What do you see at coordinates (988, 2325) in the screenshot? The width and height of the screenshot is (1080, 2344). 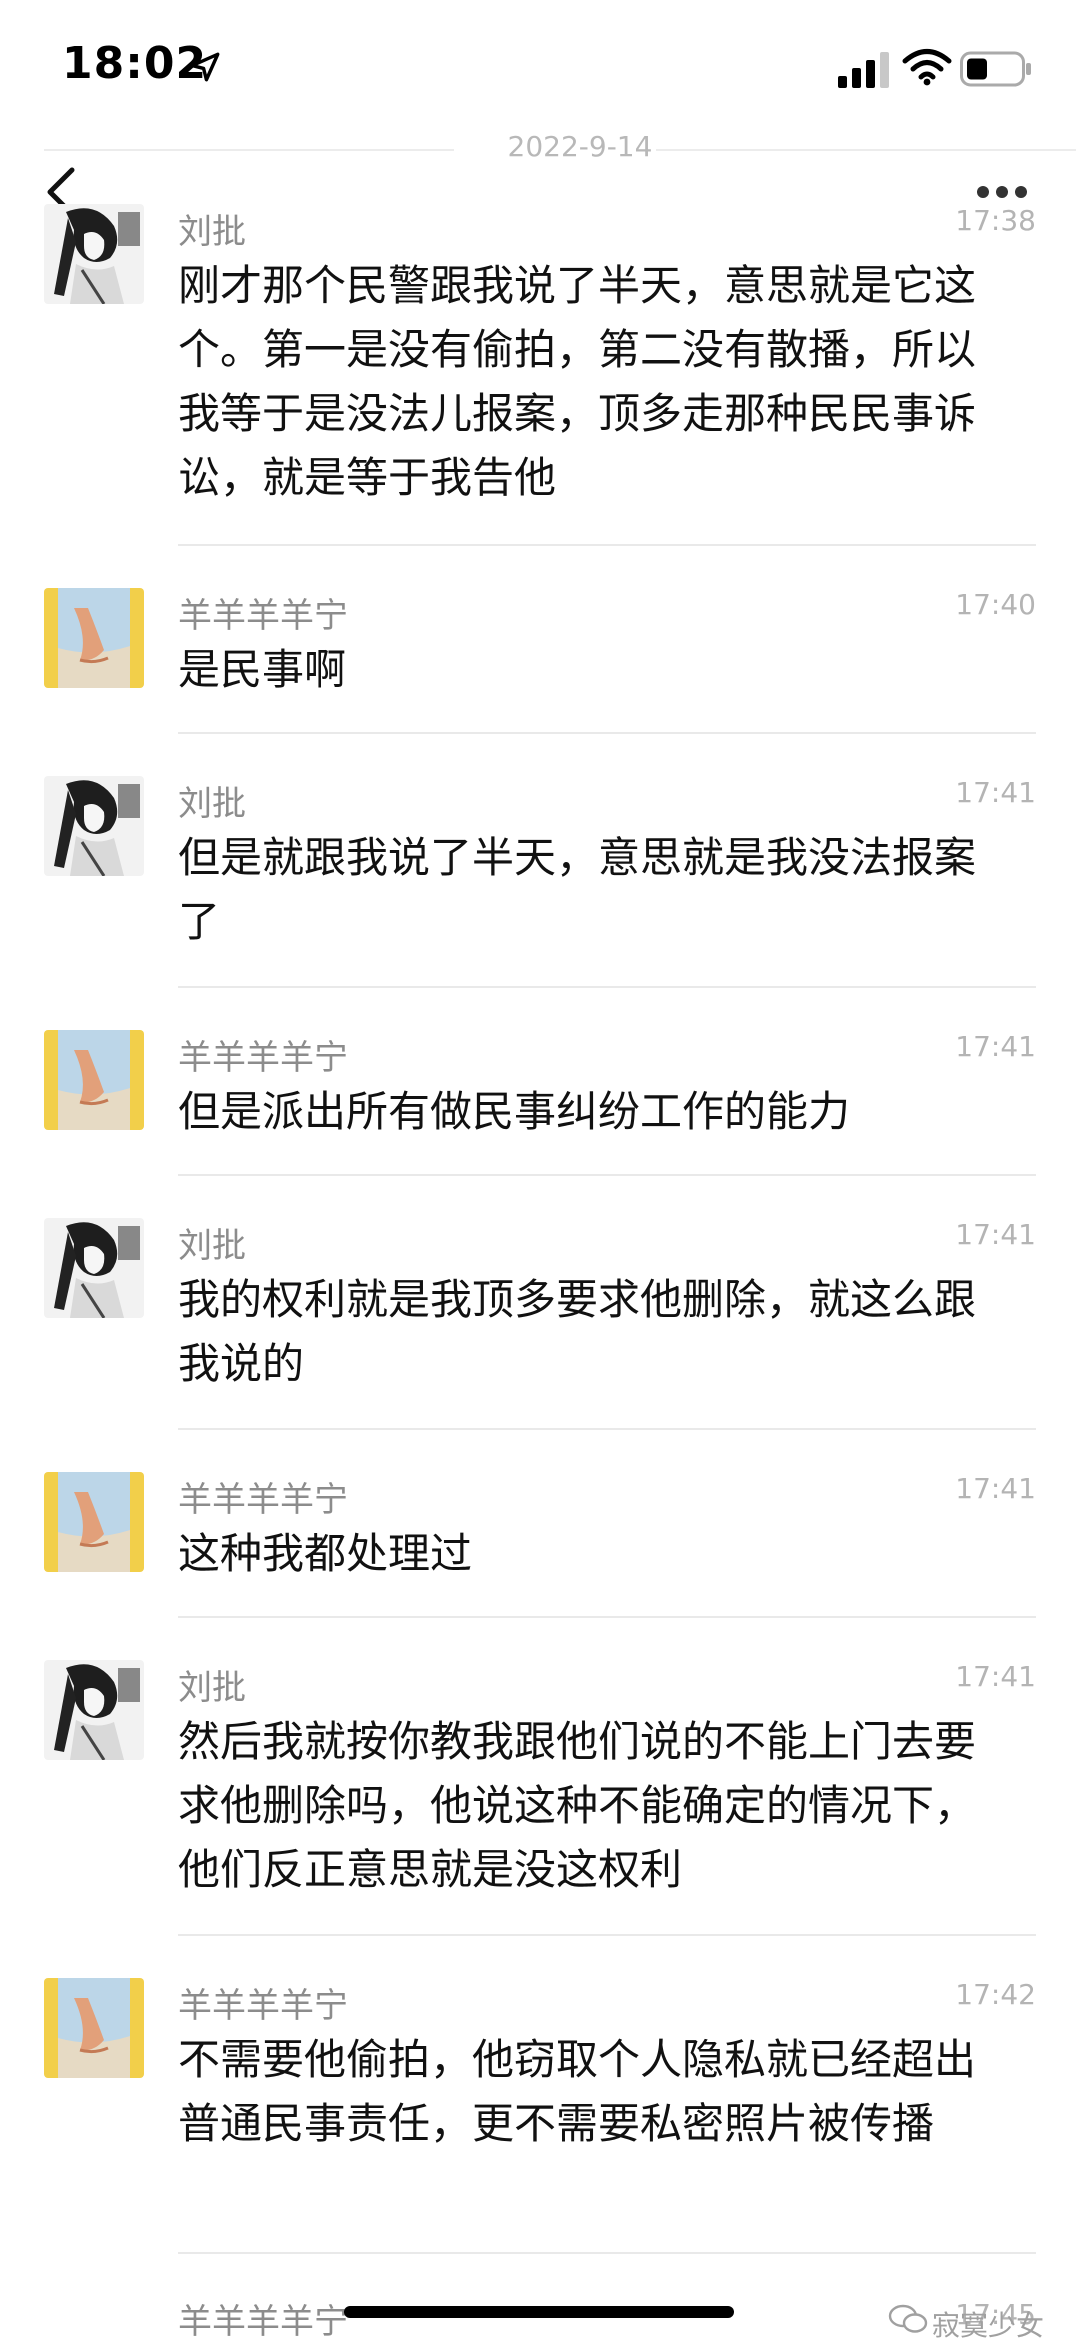 I see `watermark-text: 寂寞少女` at bounding box center [988, 2325].